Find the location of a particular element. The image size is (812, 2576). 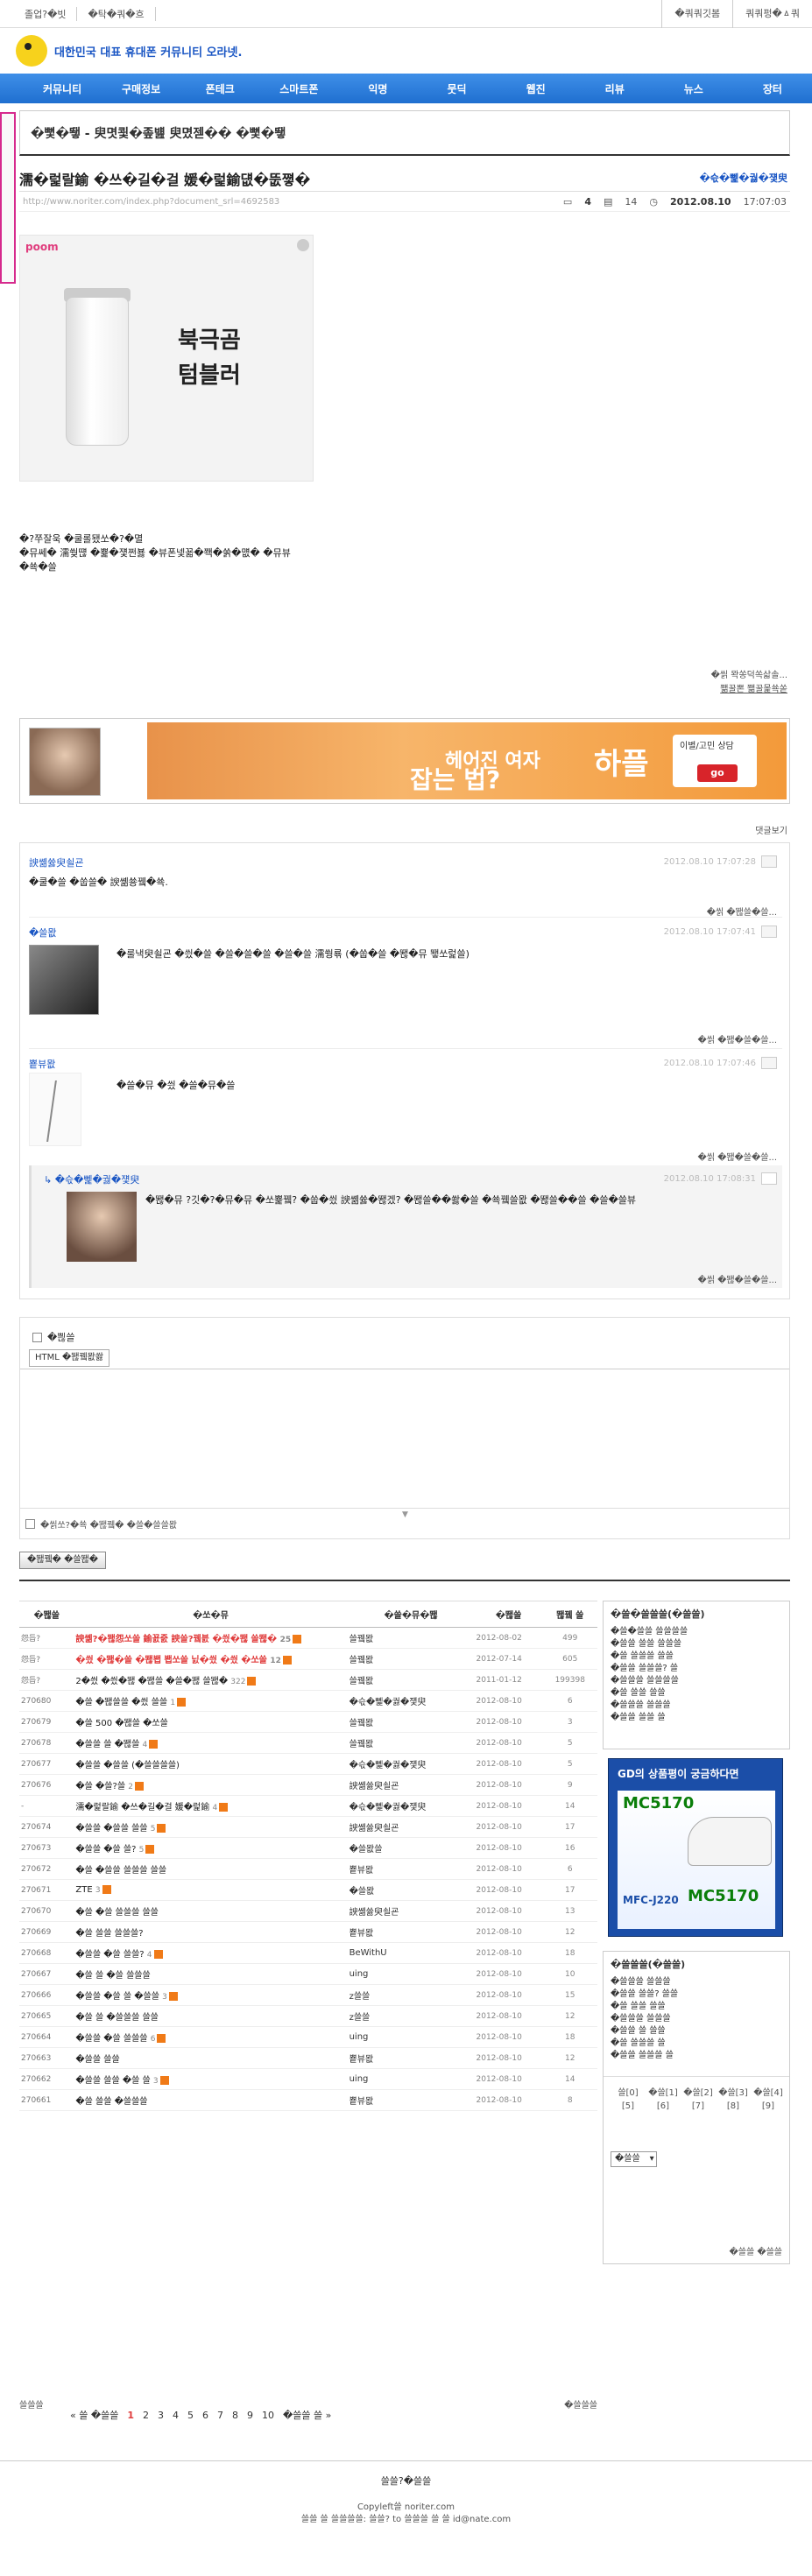

html-editor-tab: HTML �뙎뀈뫖쐃 is located at coordinates (69, 1358).